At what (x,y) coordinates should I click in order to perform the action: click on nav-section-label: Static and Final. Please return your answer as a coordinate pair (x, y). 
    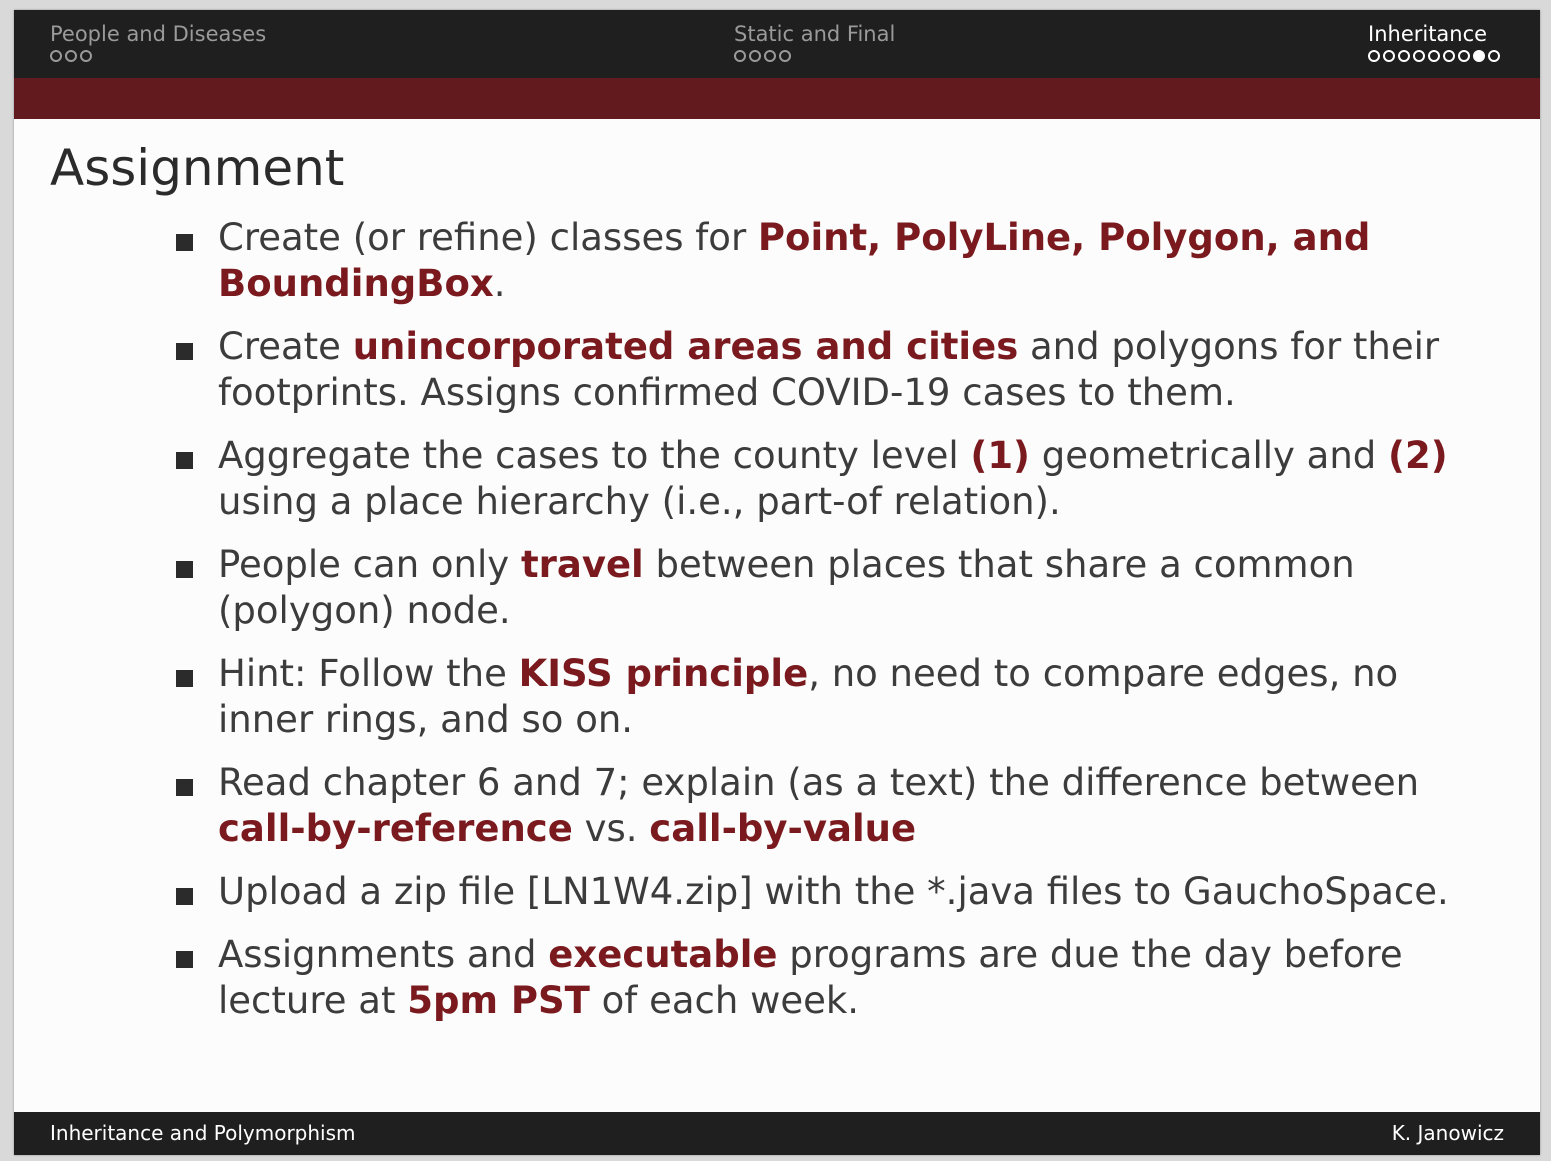
    Looking at the image, I should click on (815, 34).